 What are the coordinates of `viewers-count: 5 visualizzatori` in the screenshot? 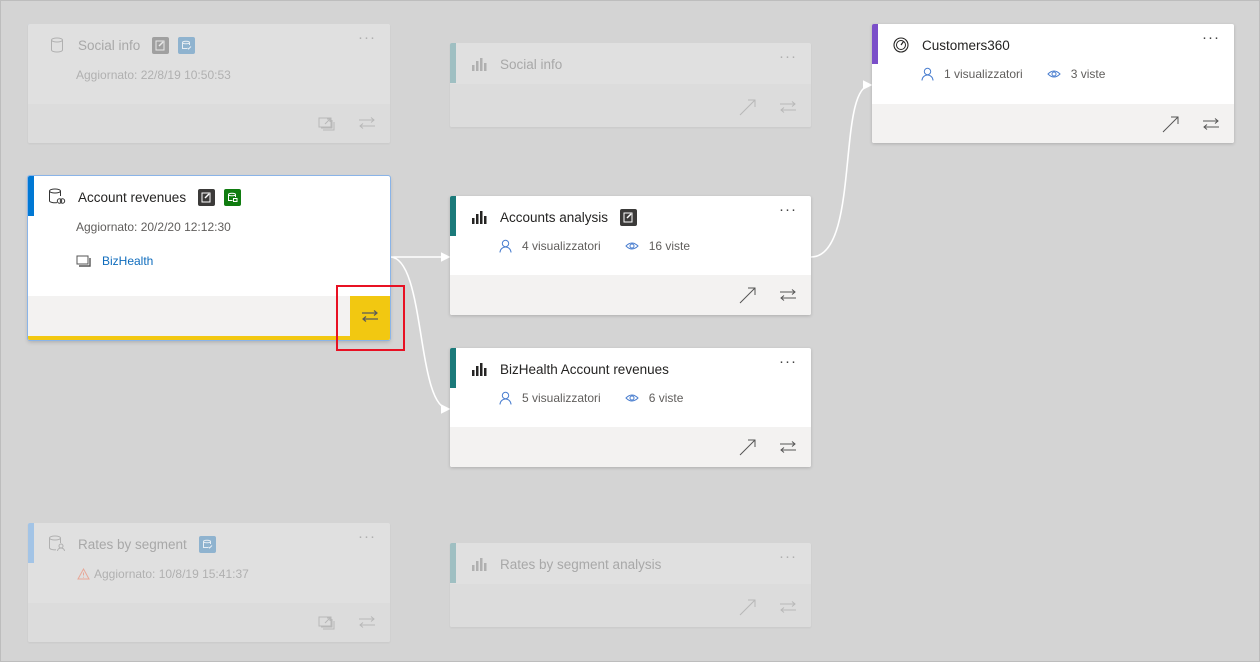 It's located at (561, 398).